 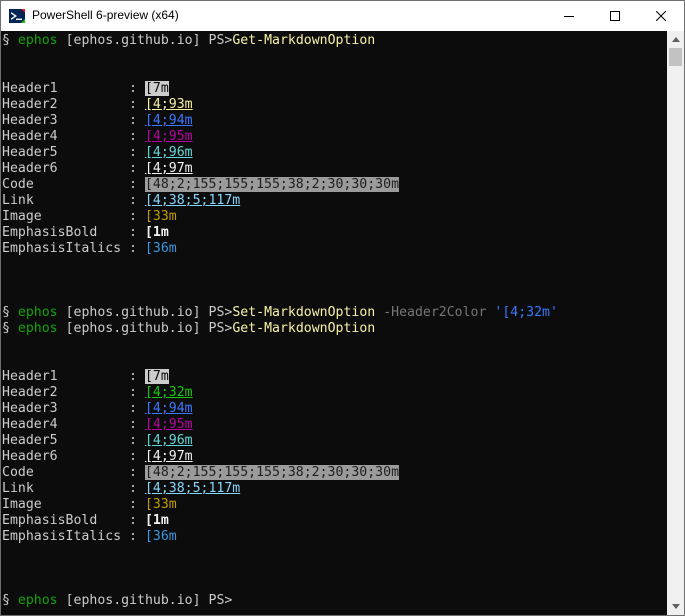 What do you see at coordinates (69, 184) in the screenshot?
I see `label-code: Code :` at bounding box center [69, 184].